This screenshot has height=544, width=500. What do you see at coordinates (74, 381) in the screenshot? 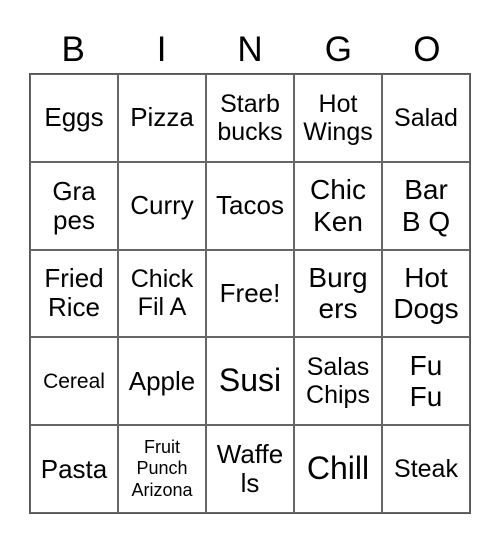
I see `bingo-cell: Cereal` at bounding box center [74, 381].